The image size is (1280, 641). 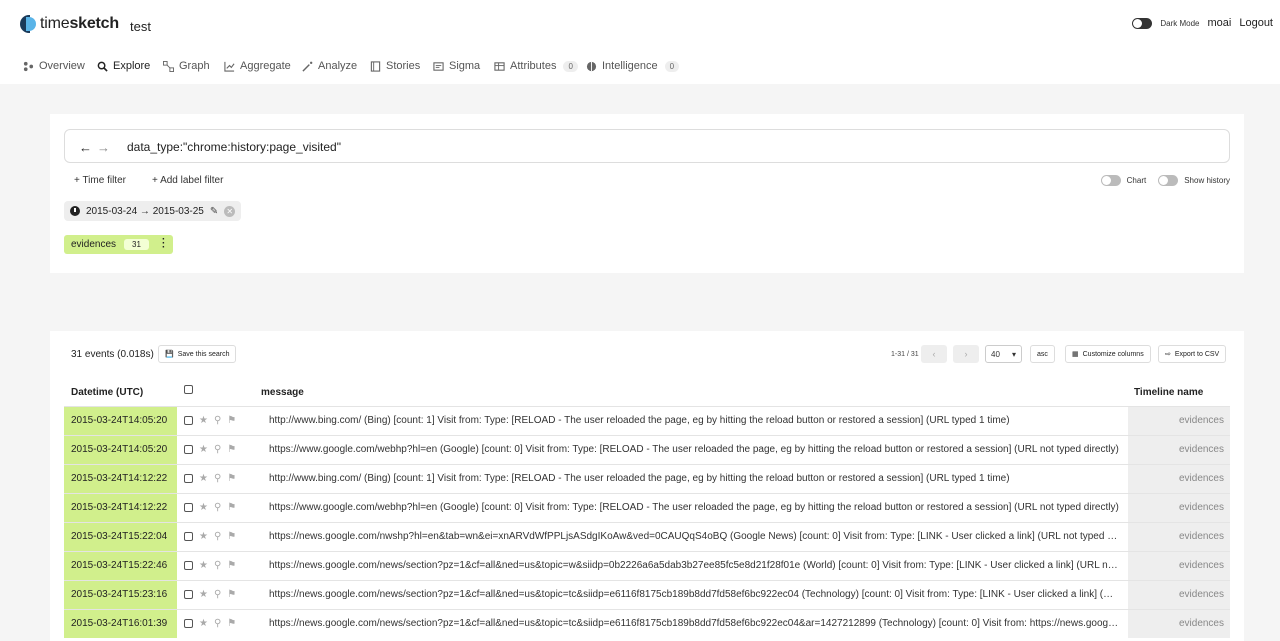 What do you see at coordinates (934, 354) in the screenshot?
I see `prev-page-button: ‹` at bounding box center [934, 354].